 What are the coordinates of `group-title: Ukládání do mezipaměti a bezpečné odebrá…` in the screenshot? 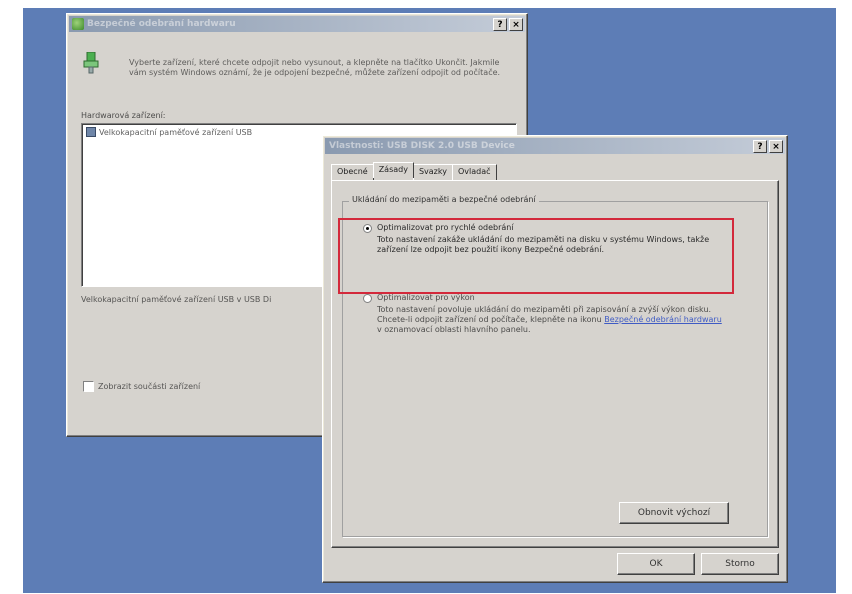 It's located at (444, 199).